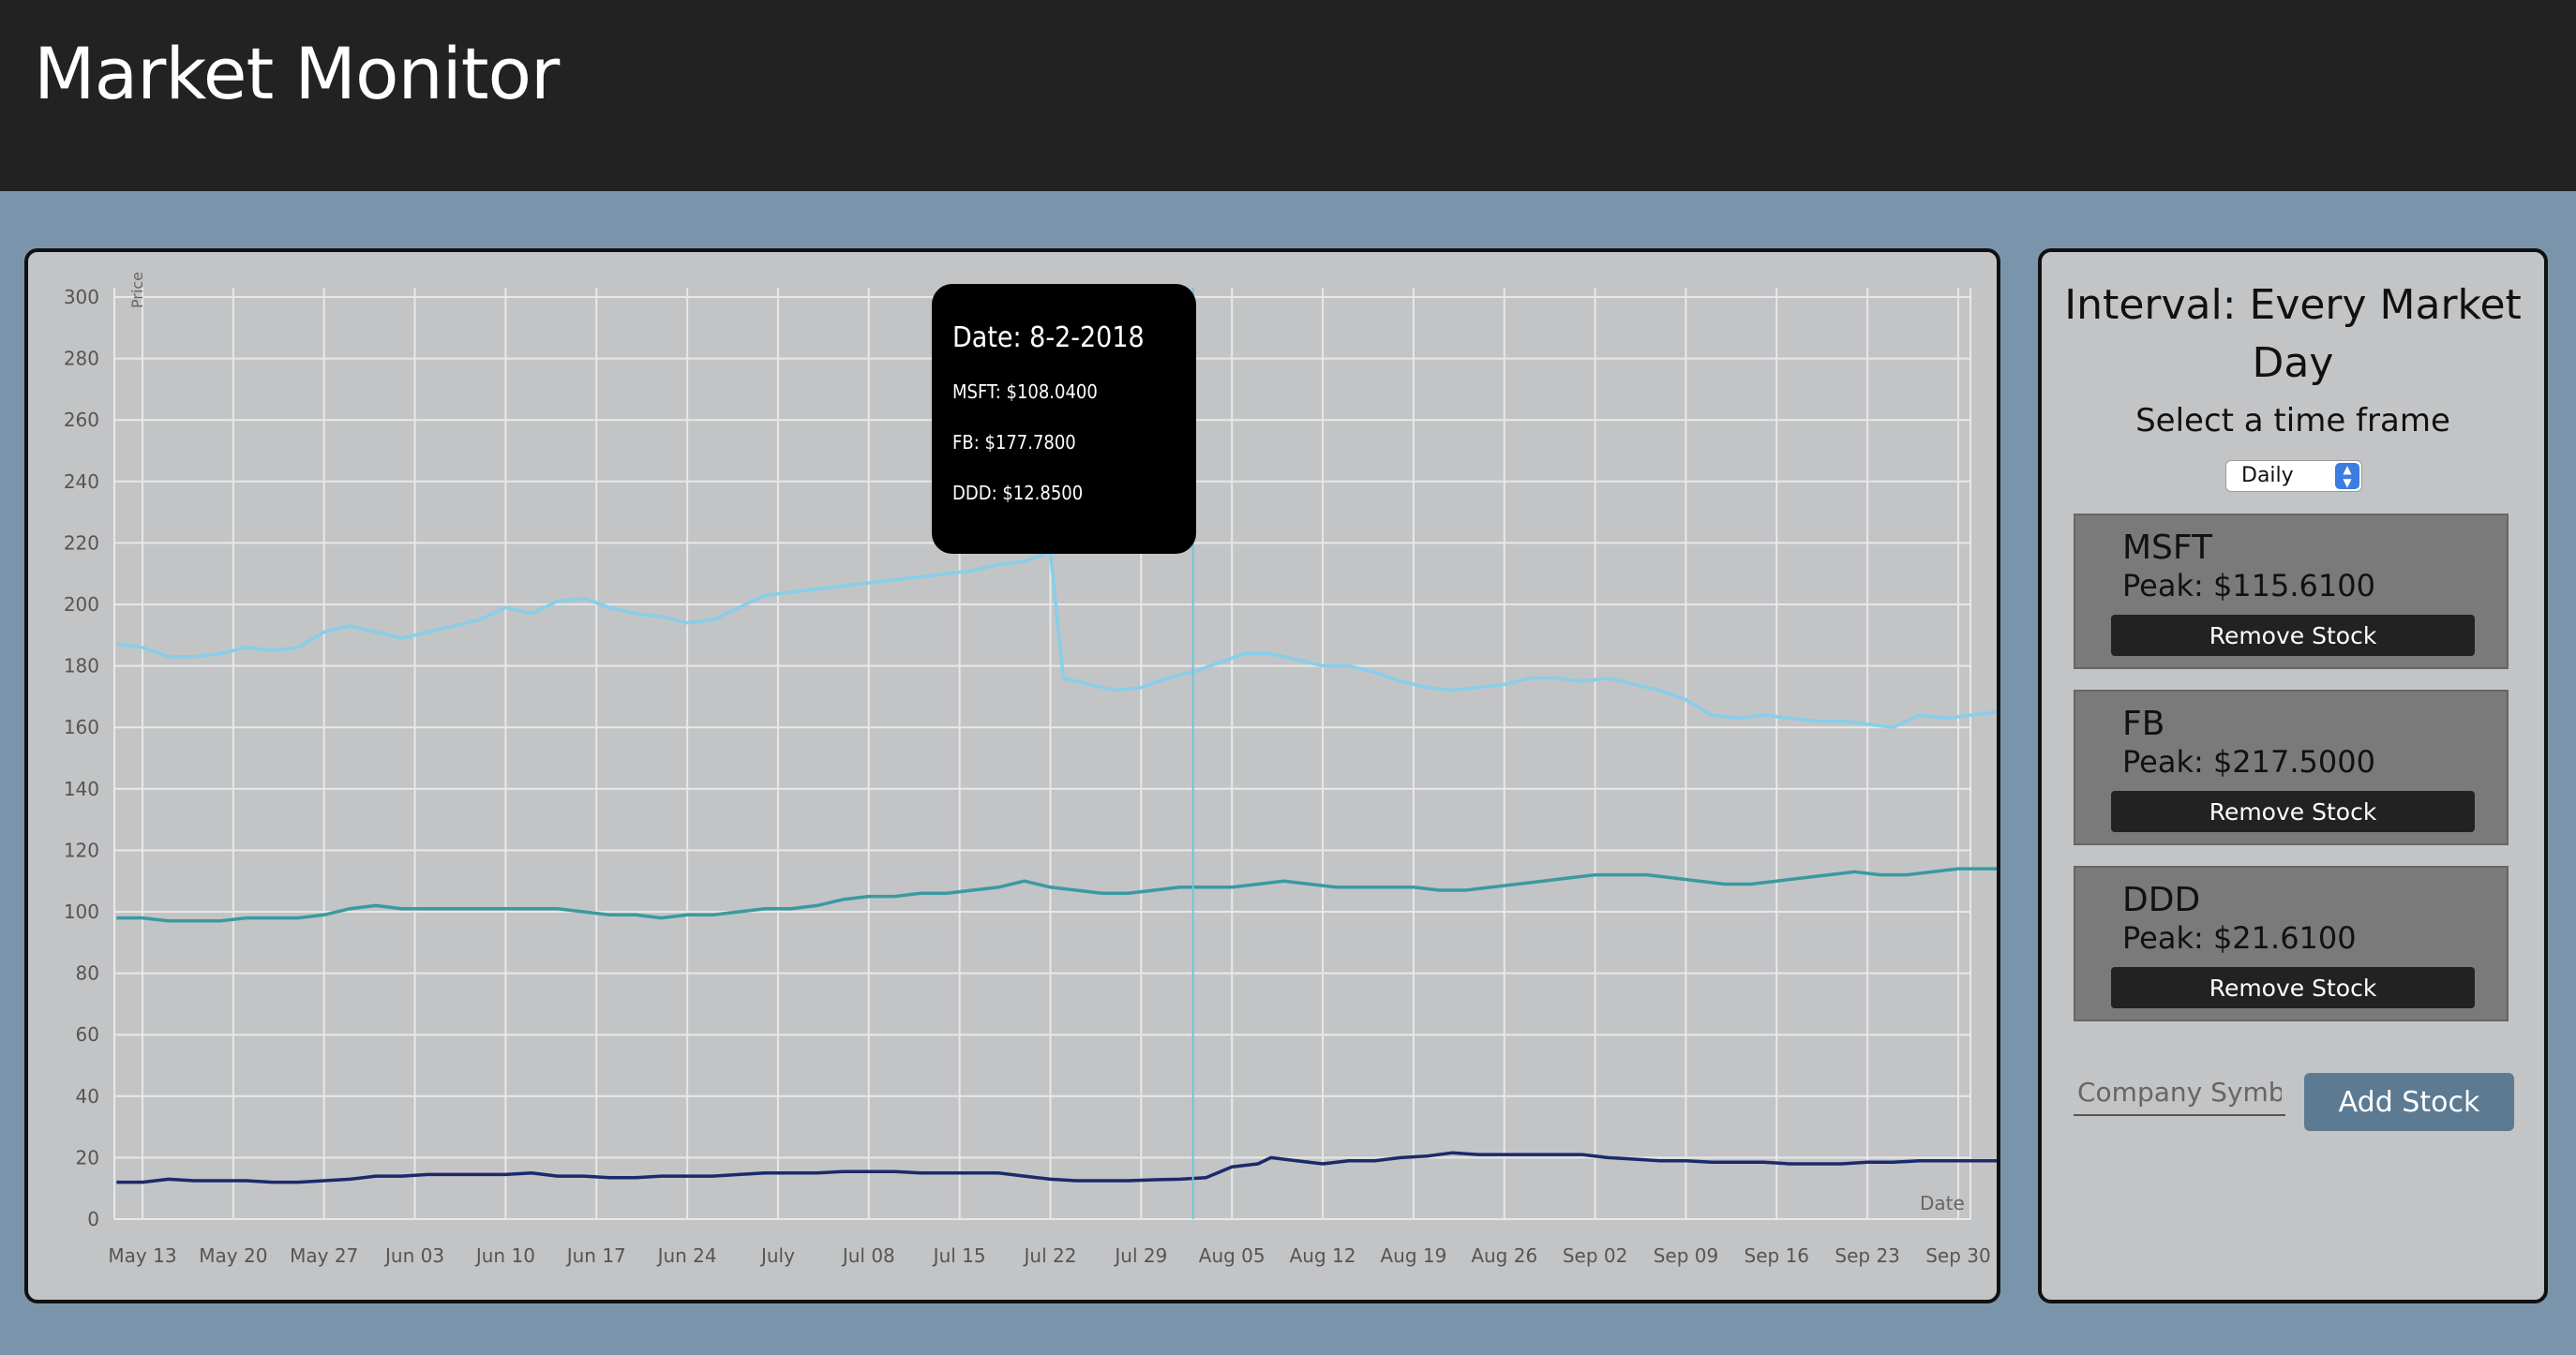 The height and width of the screenshot is (1355, 2576). What do you see at coordinates (87, 973) in the screenshot?
I see `y-tick-label: 80` at bounding box center [87, 973].